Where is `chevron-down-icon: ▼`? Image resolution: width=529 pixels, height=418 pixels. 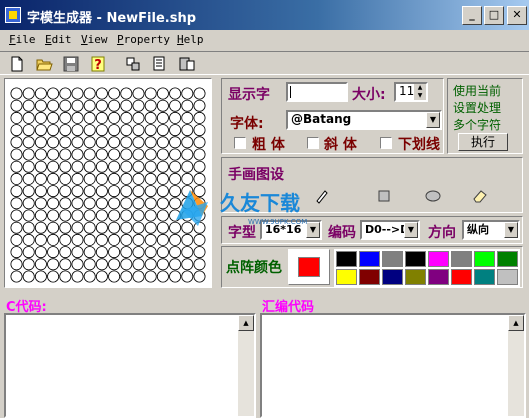 chevron-down-icon: ▼ is located at coordinates (411, 230).